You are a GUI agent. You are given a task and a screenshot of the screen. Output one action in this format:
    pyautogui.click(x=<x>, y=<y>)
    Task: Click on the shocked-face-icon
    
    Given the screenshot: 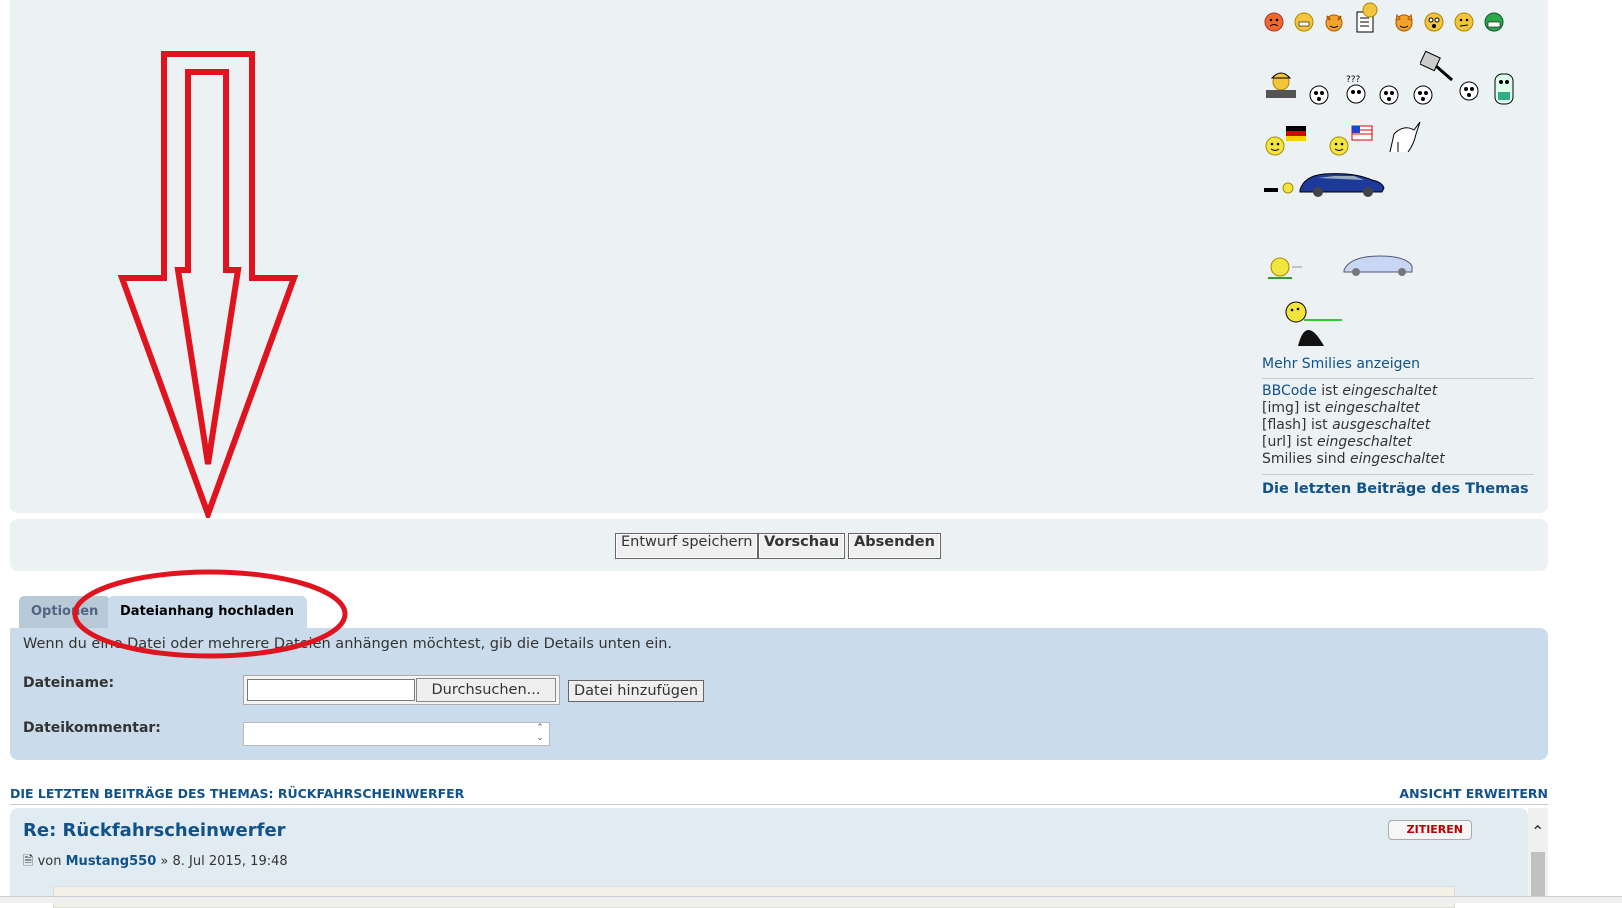 What is the action you would take?
    pyautogui.click(x=1423, y=95)
    